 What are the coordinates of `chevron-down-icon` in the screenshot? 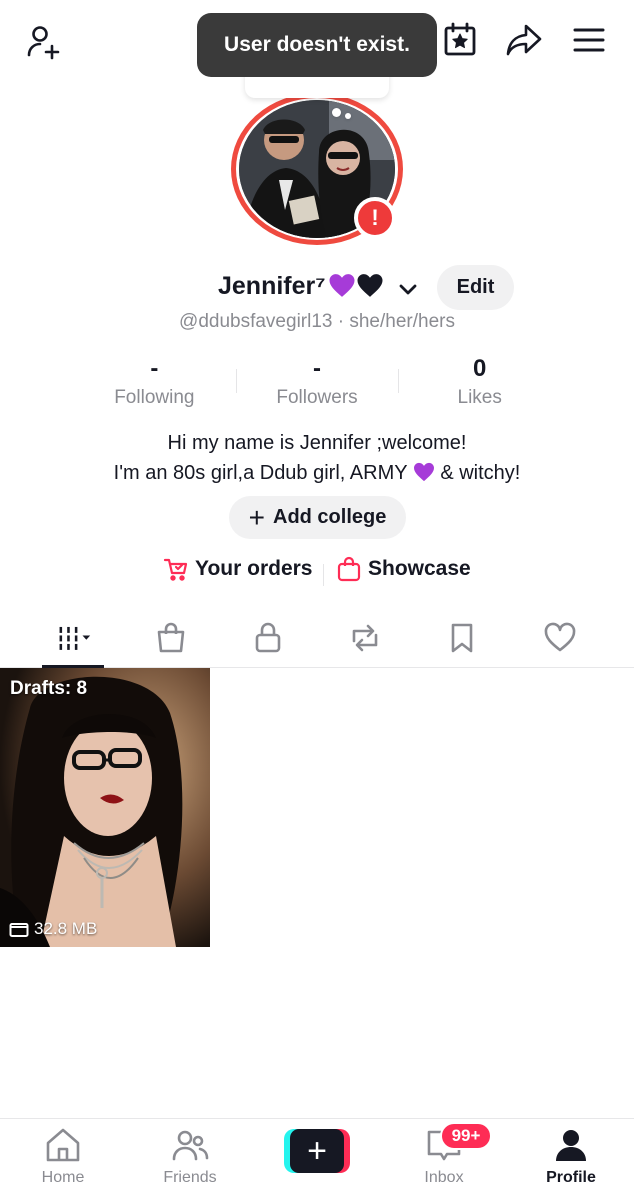 It's located at (408, 289).